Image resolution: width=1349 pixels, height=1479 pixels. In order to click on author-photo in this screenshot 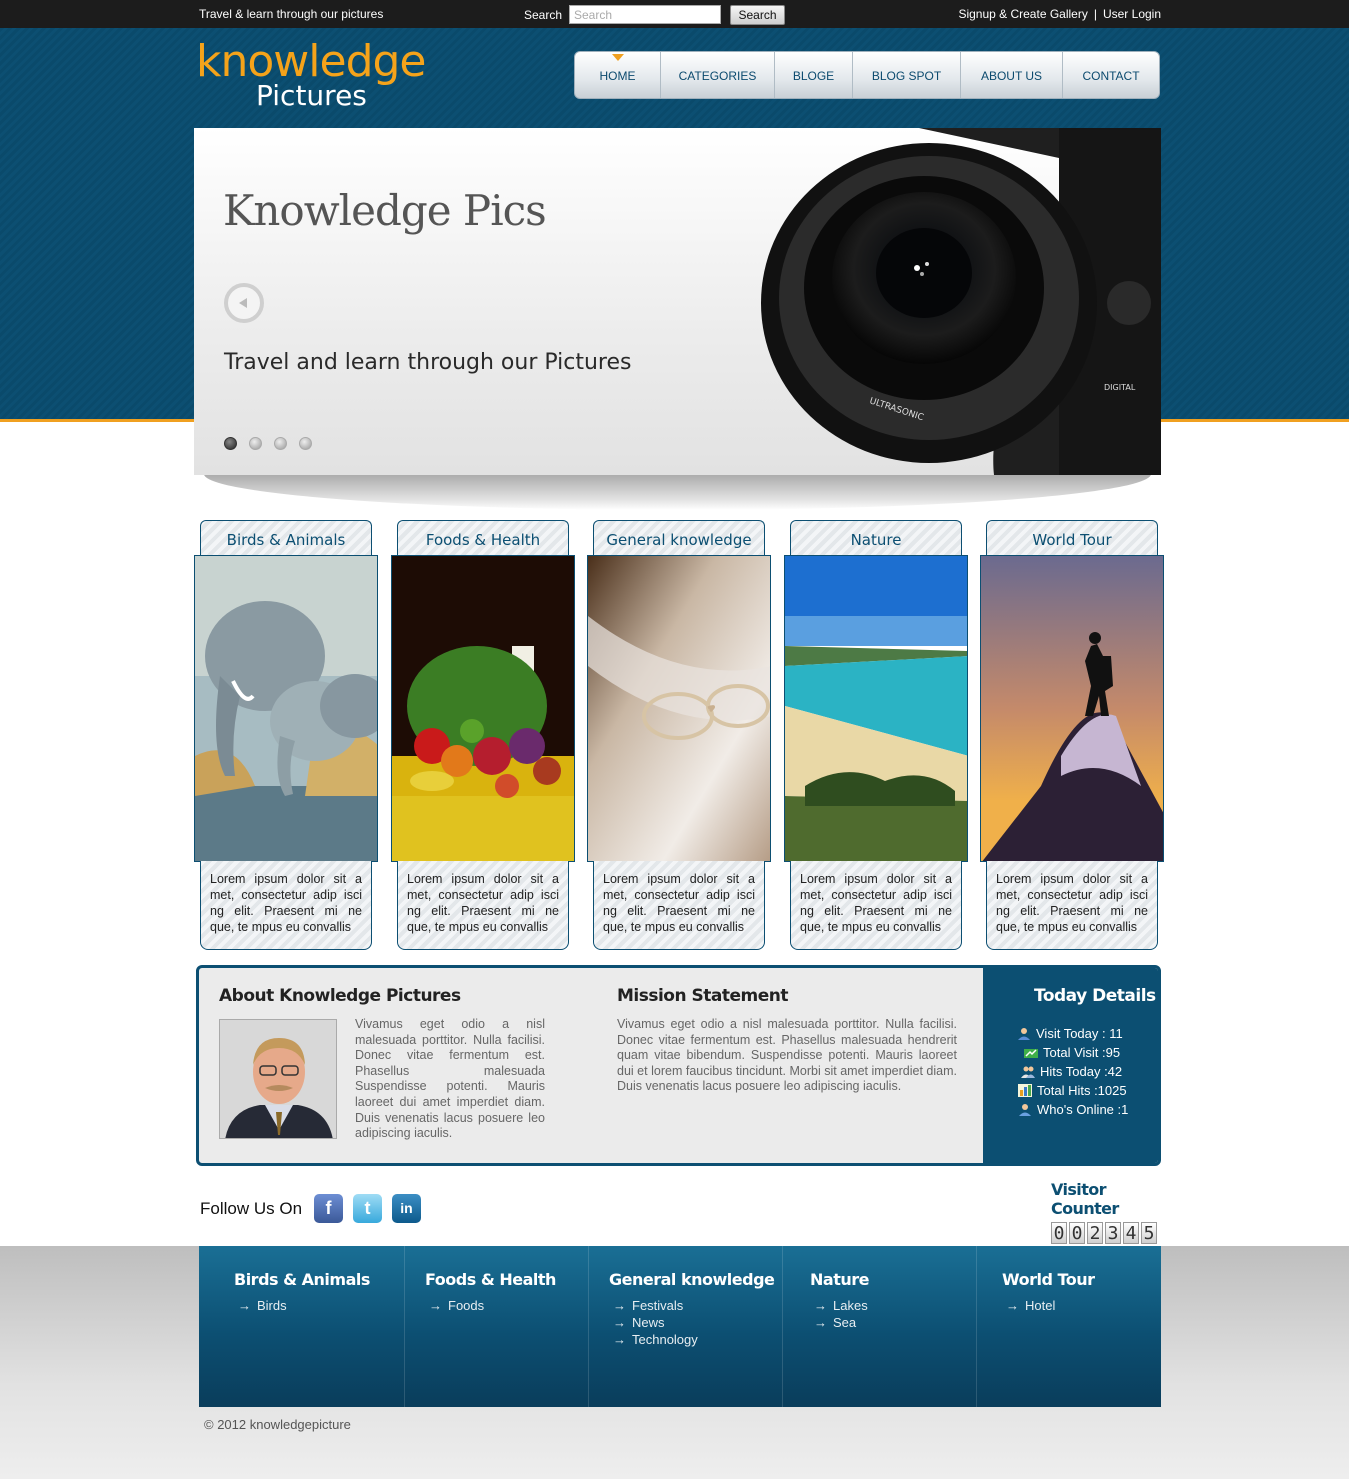, I will do `click(278, 1079)`.